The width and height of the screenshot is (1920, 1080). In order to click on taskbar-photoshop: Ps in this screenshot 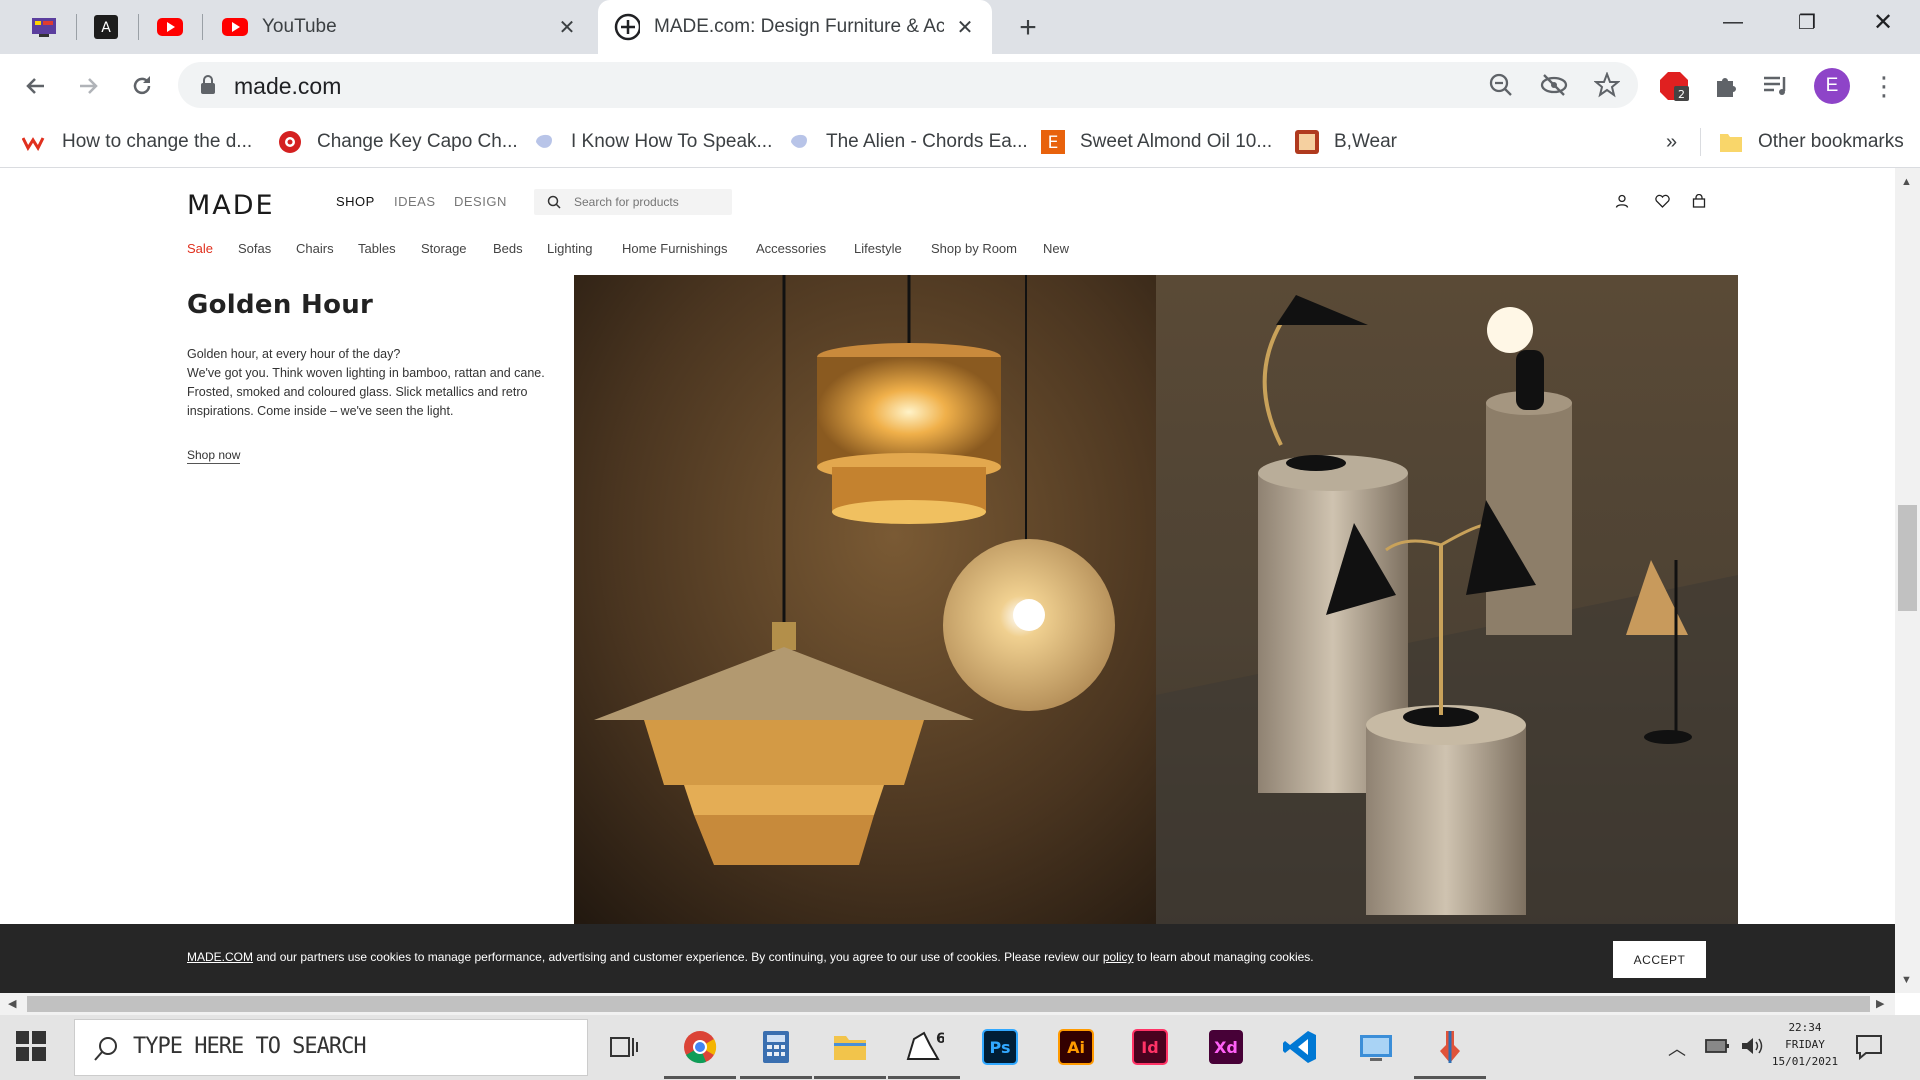, I will do `click(1000, 1047)`.